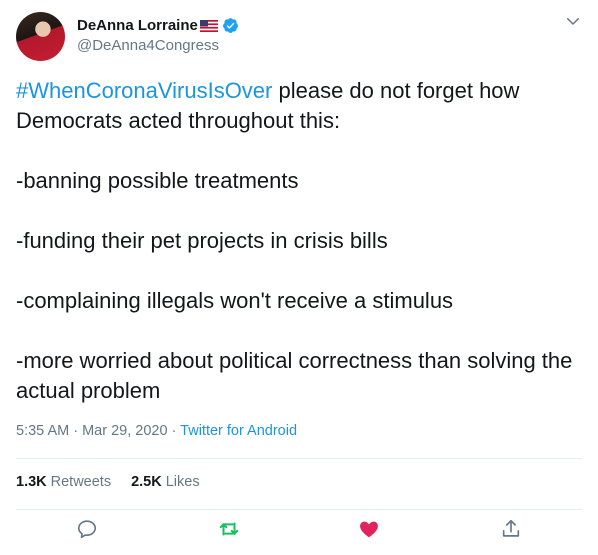  Describe the element at coordinates (182, 482) in the screenshot. I see `likes-label: Likes` at that location.